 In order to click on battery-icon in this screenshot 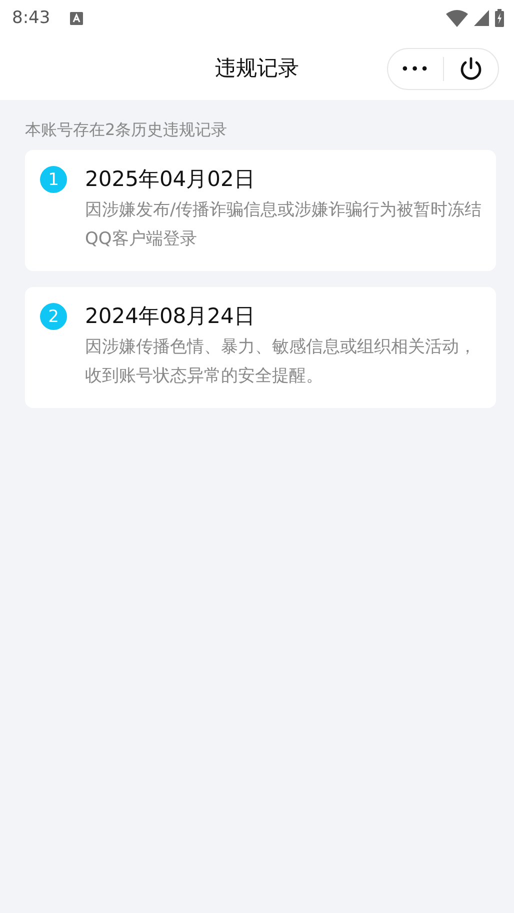, I will do `click(499, 18)`.